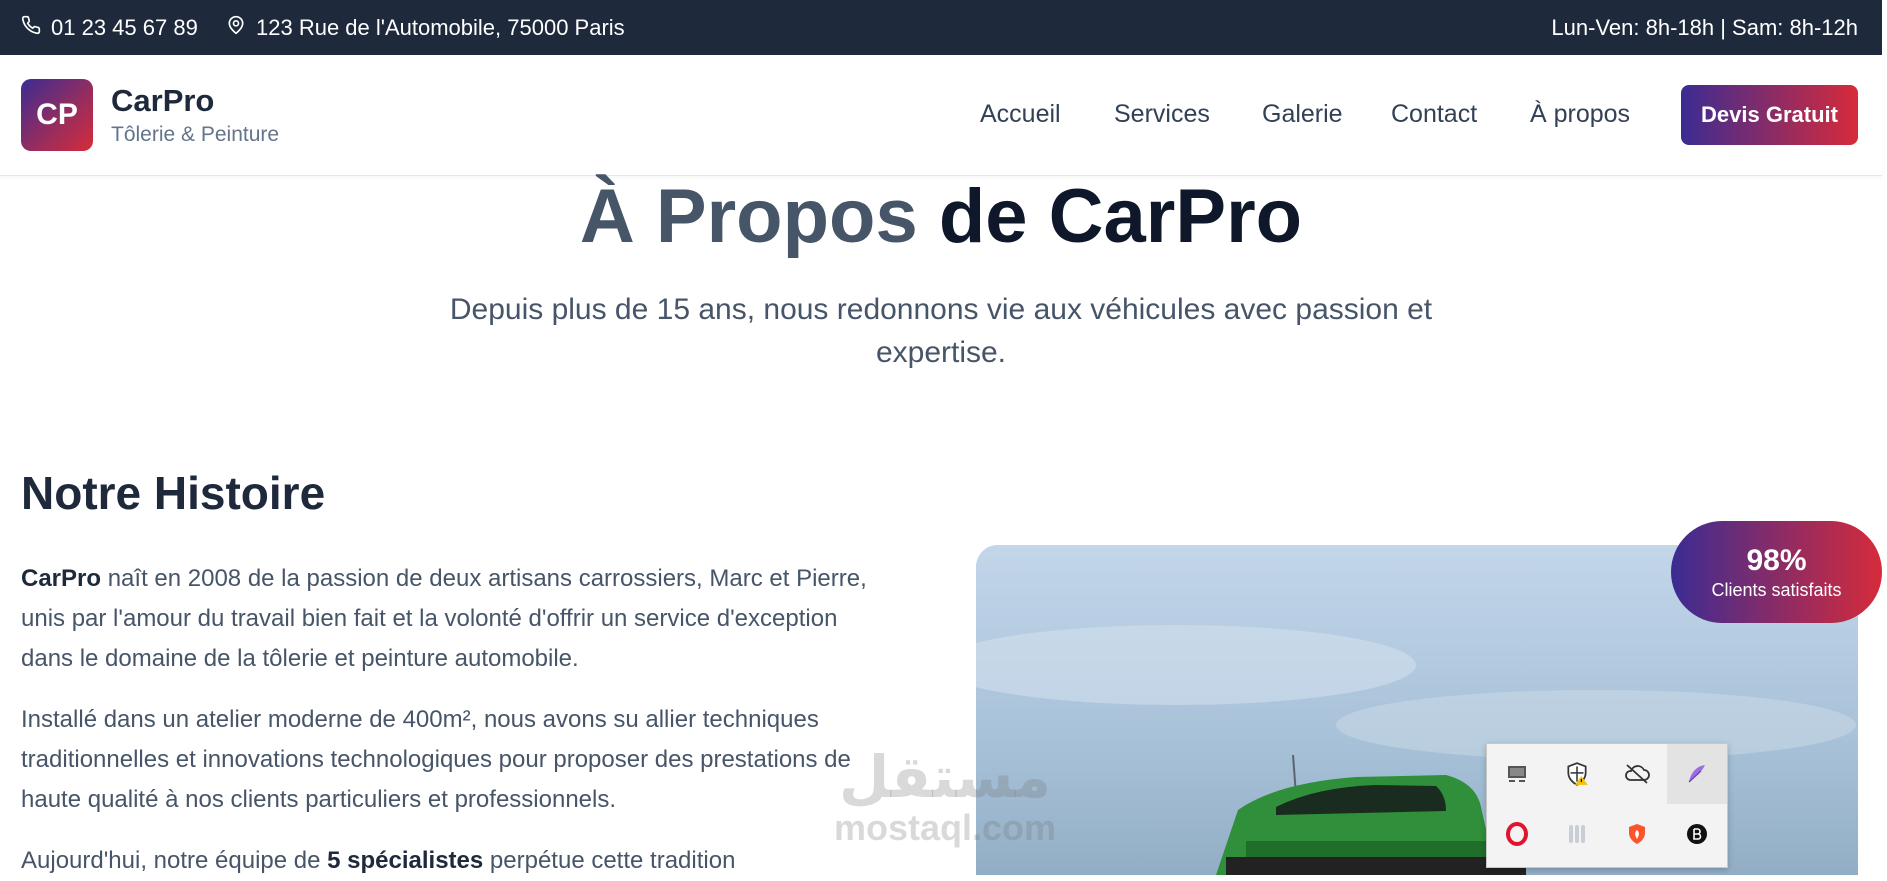 Image resolution: width=1887 pixels, height=881 pixels. I want to click on nav-item-accueil: Accueil, so click(1020, 114).